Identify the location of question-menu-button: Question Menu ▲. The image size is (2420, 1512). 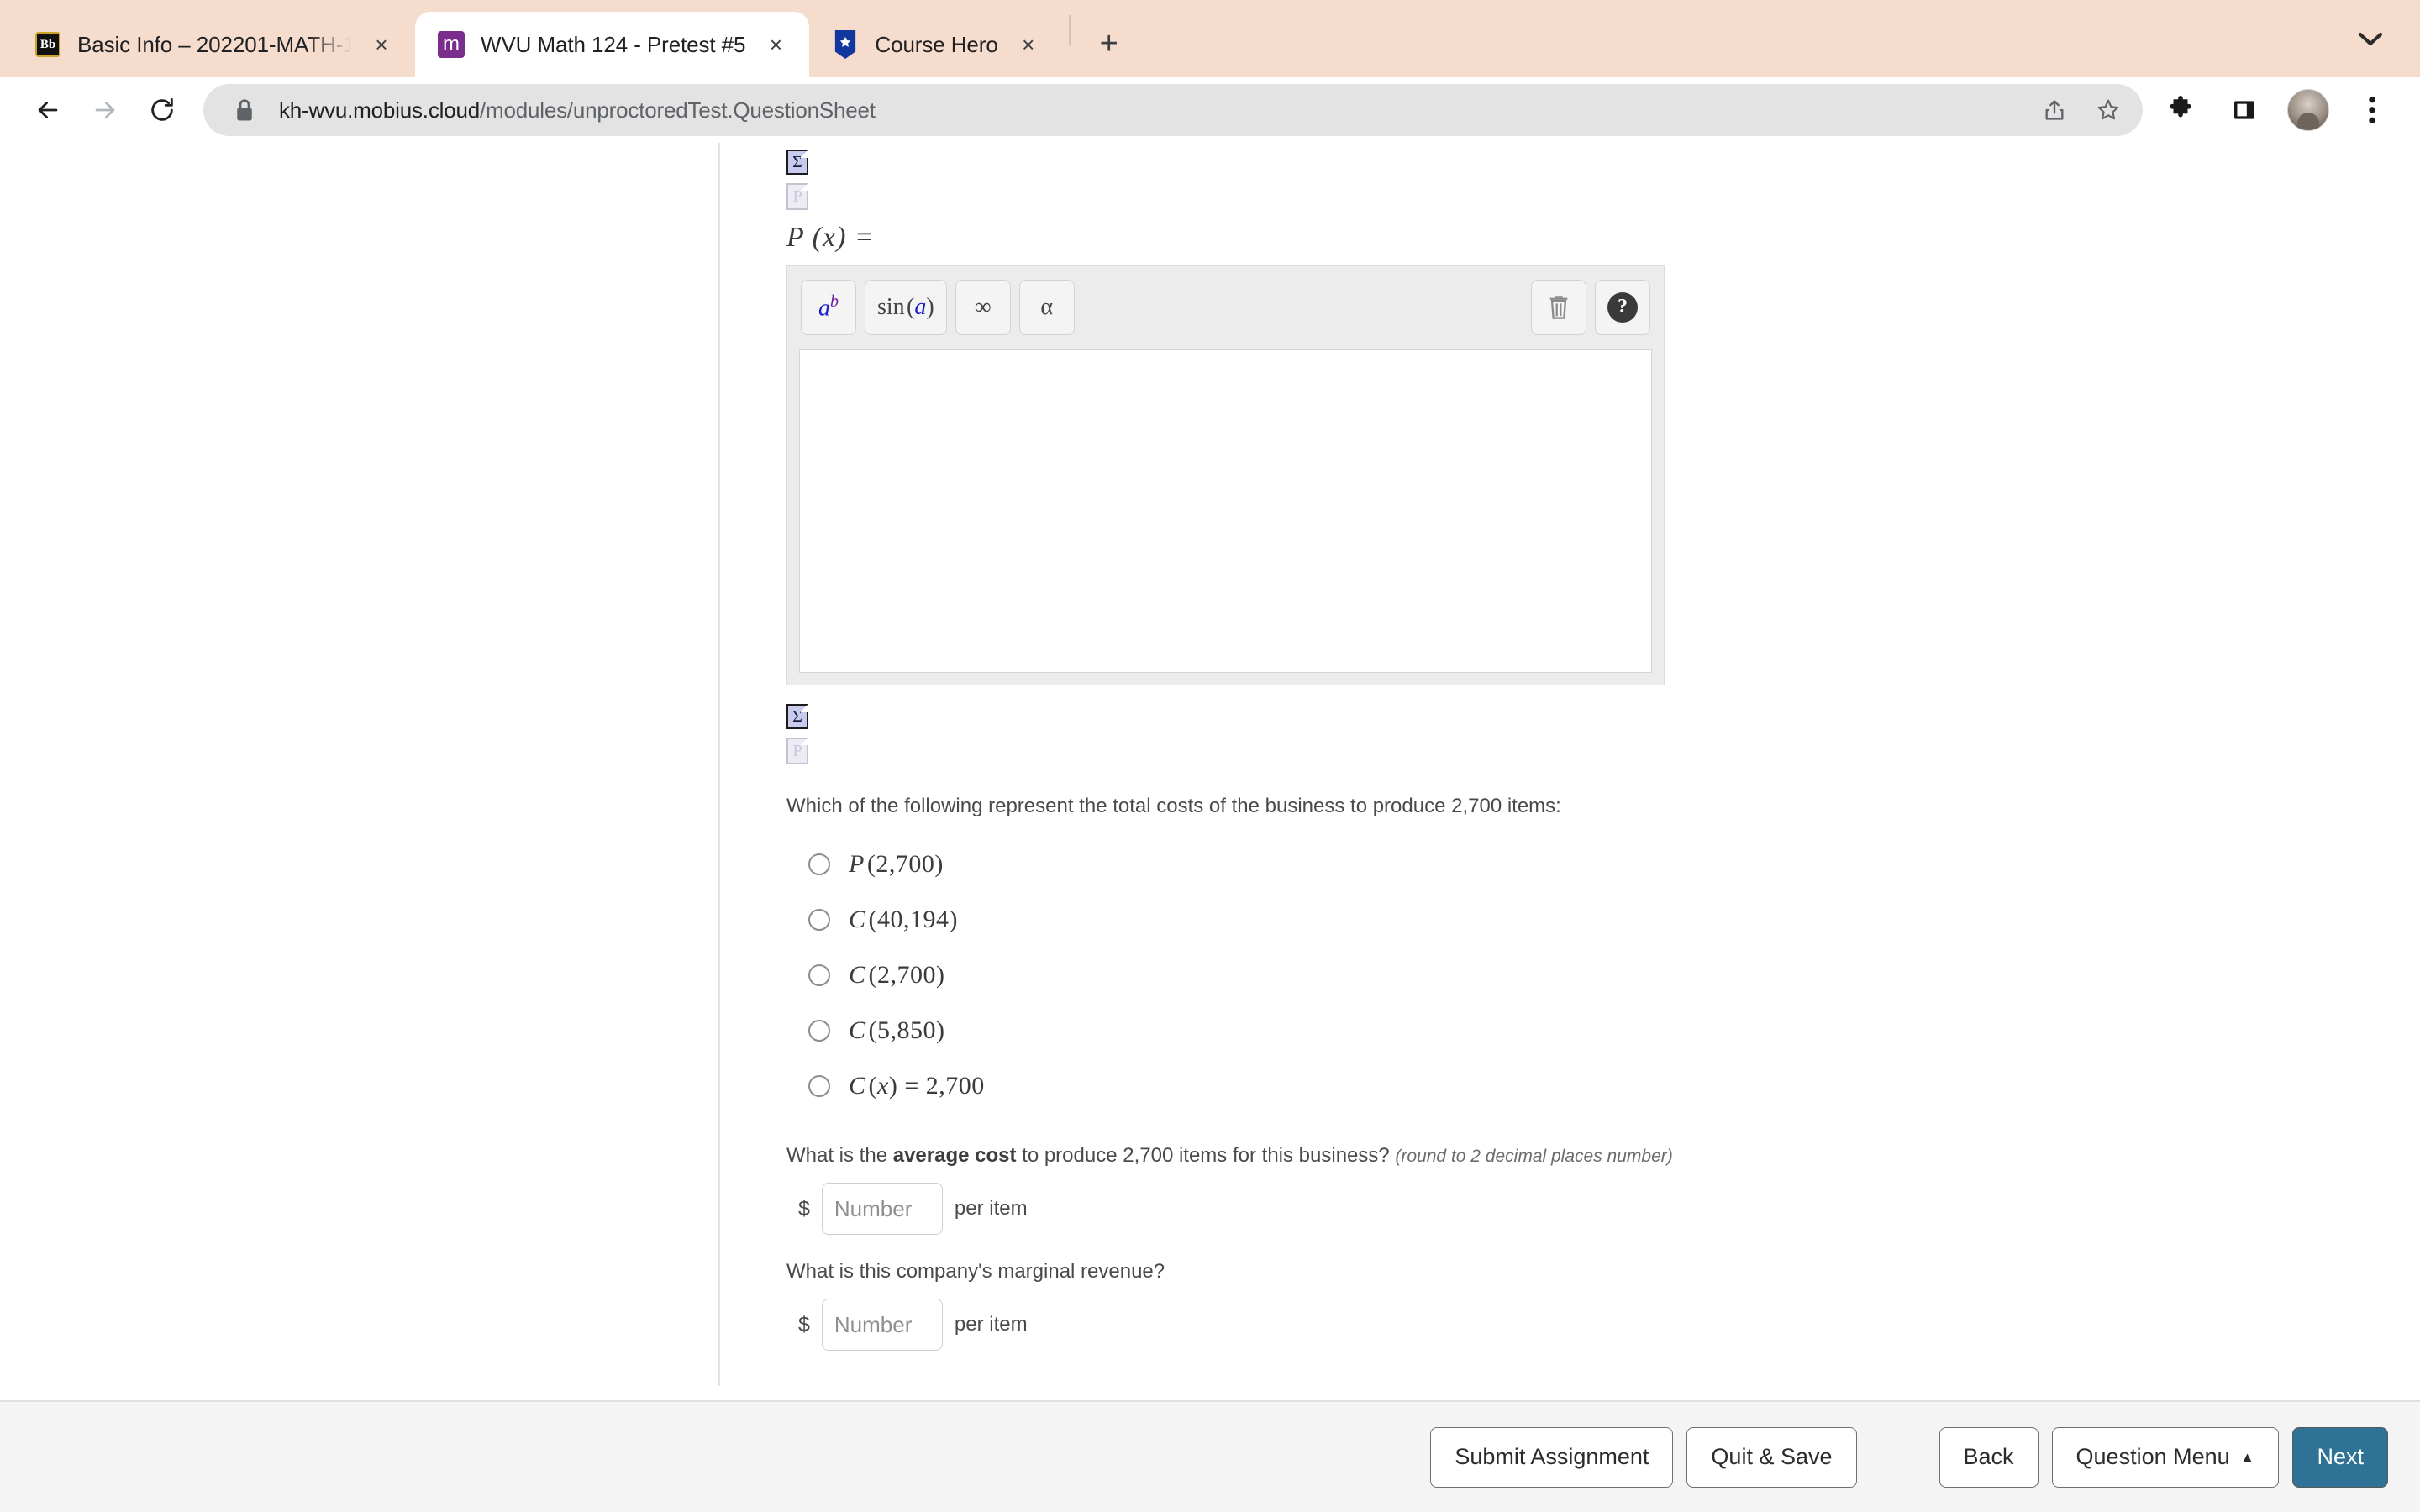
(2165, 1457).